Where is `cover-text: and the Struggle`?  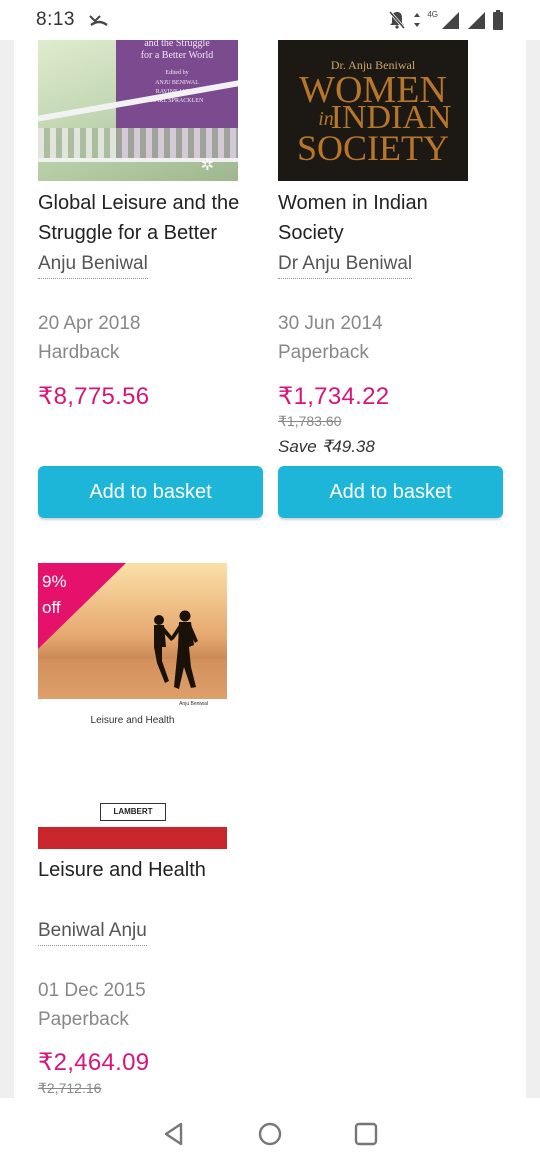
cover-text: and the Struggle is located at coordinates (177, 44).